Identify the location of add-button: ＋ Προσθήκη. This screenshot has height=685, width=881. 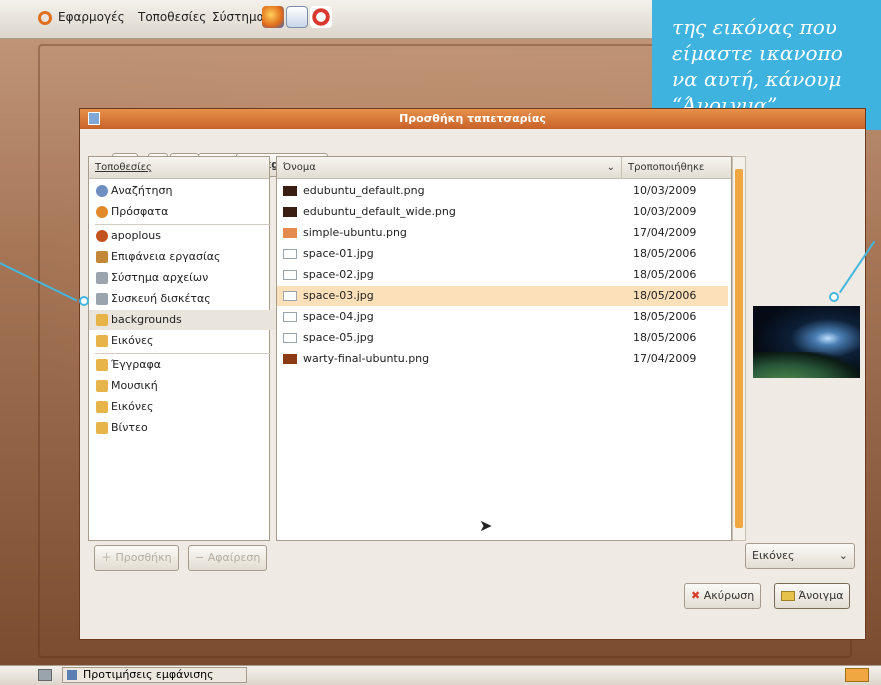
(136, 558).